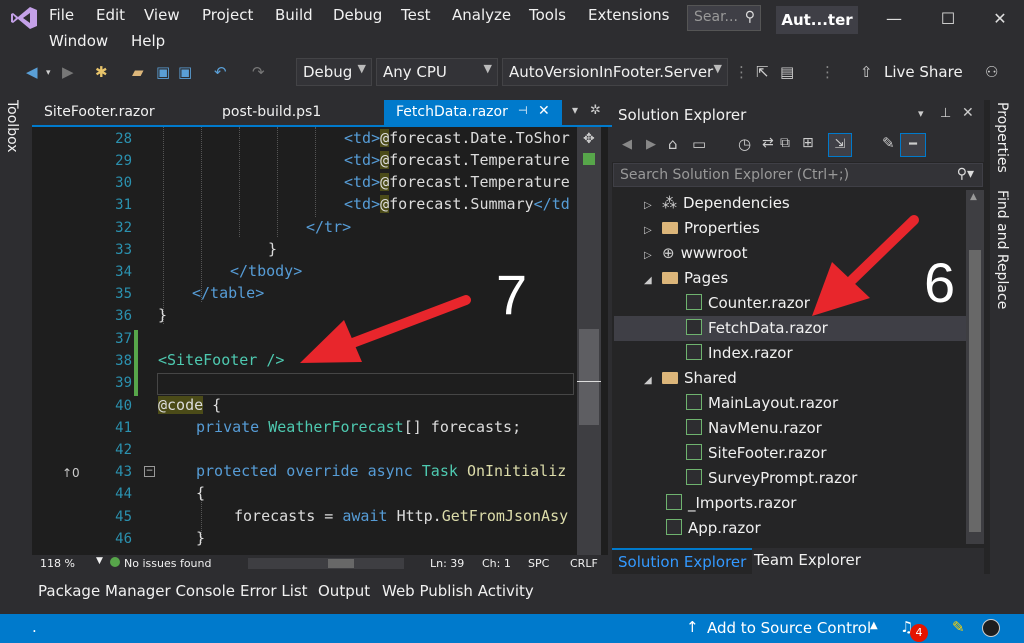 This screenshot has width=1024, height=643. What do you see at coordinates (940, 282) in the screenshot?
I see `annotation-number-6: 6` at bounding box center [940, 282].